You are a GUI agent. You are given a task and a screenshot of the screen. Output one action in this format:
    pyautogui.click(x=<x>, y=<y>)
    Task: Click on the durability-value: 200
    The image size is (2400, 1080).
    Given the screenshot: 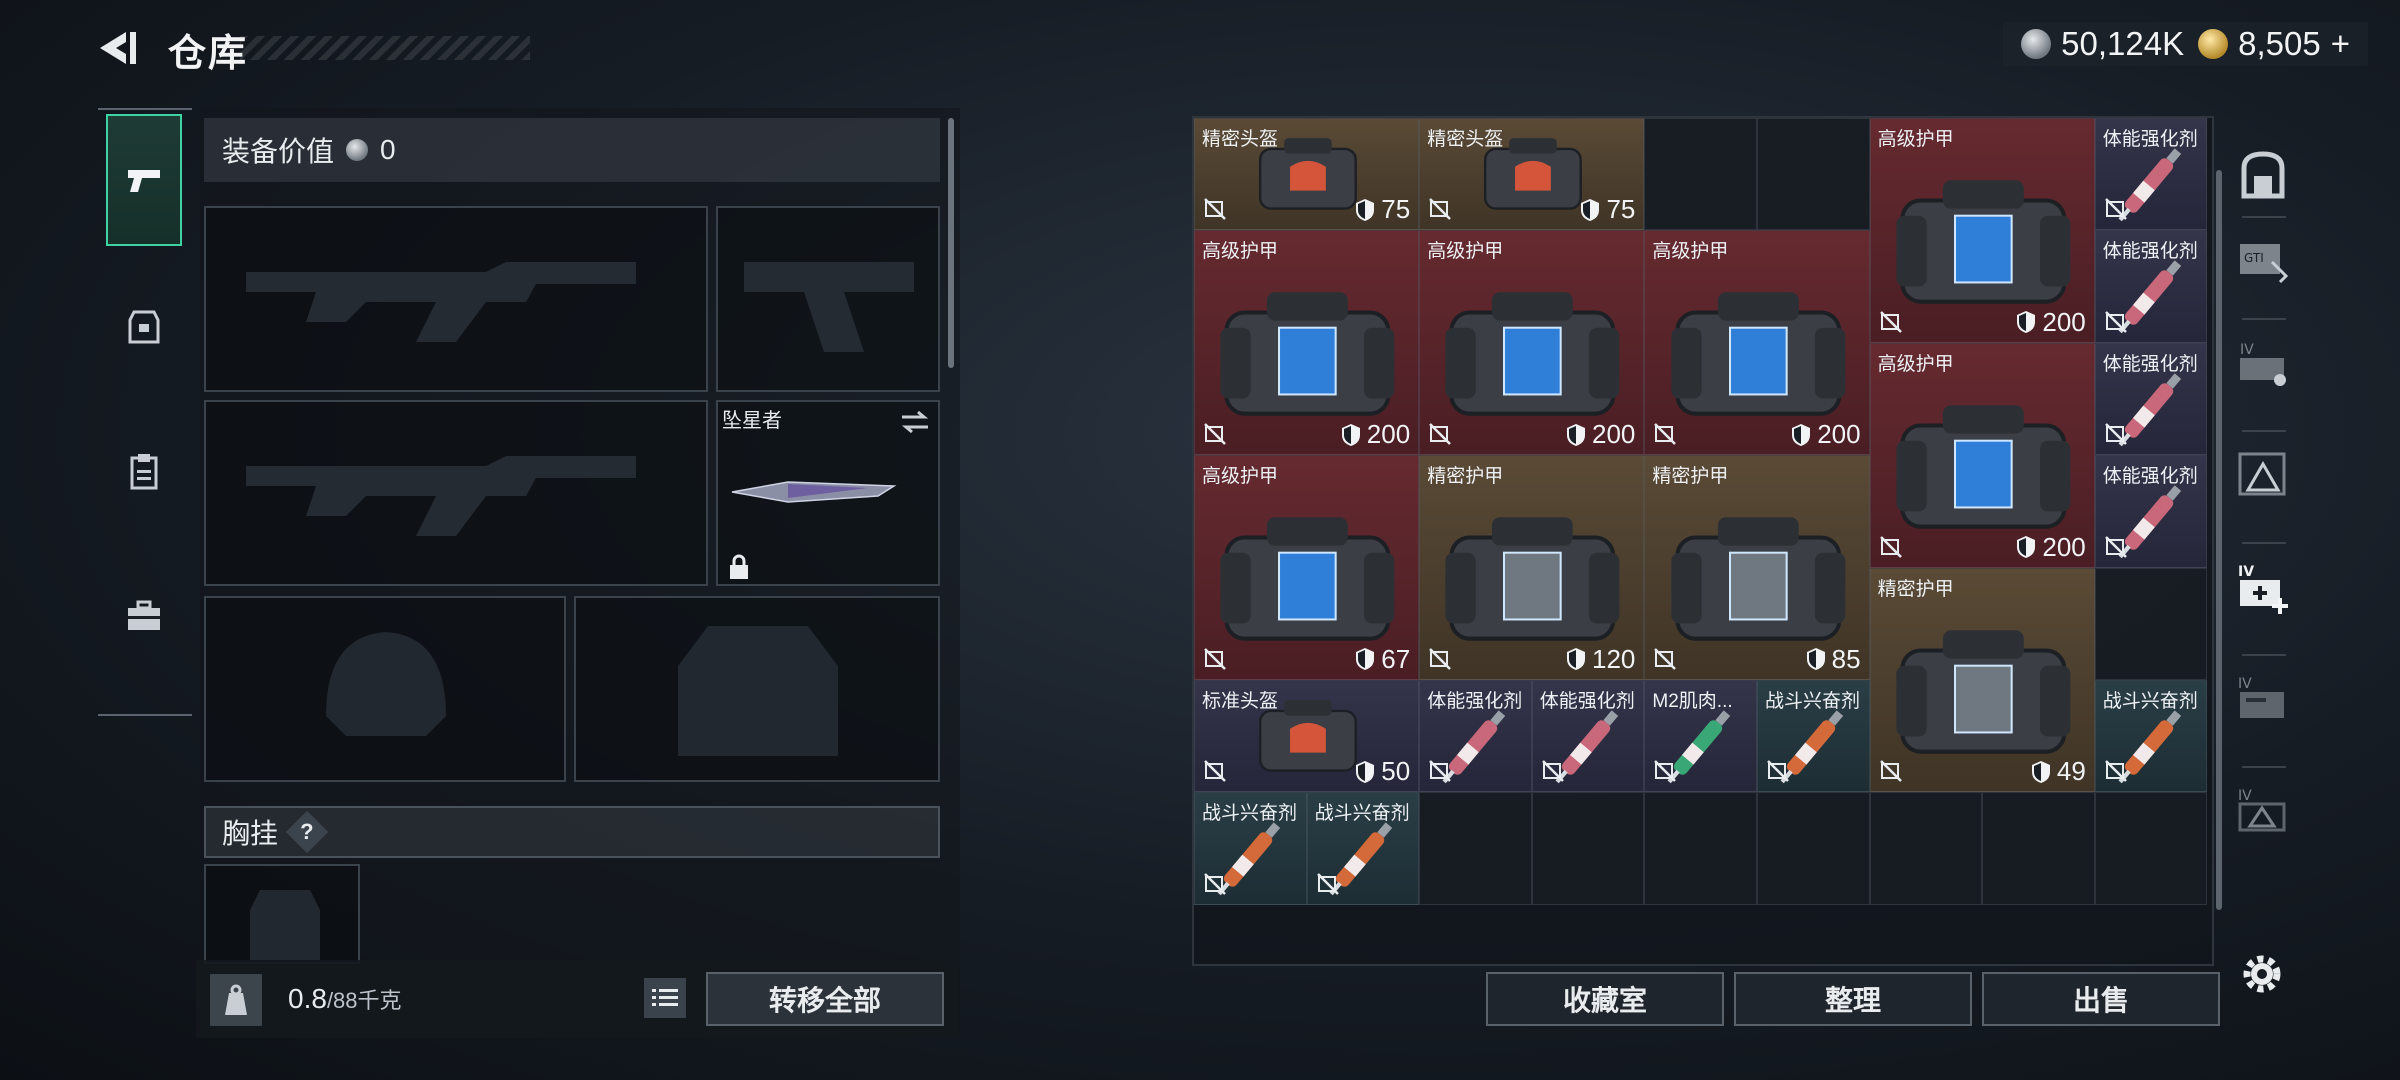 What is the action you would take?
    pyautogui.click(x=1839, y=434)
    